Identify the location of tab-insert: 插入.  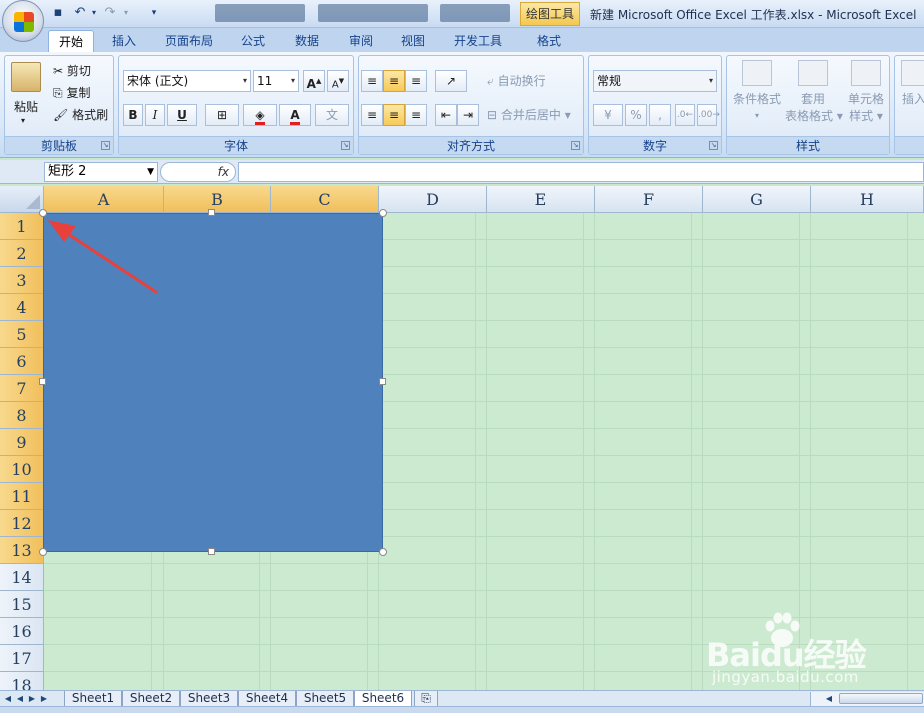
(124, 41).